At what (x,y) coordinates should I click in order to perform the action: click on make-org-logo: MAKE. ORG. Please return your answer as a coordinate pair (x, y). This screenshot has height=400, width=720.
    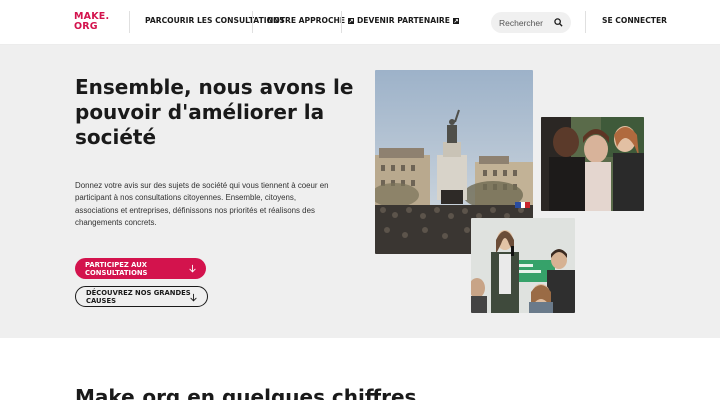
    Looking at the image, I should click on (92, 23).